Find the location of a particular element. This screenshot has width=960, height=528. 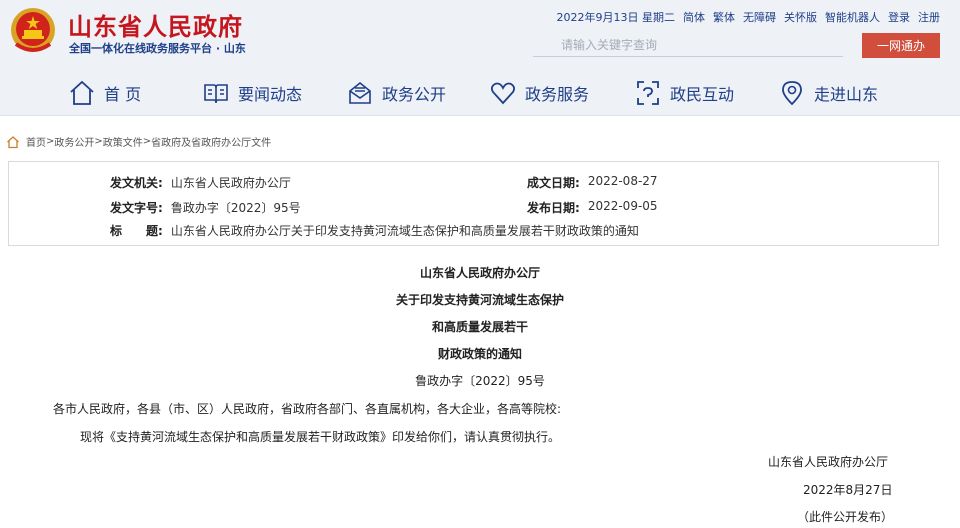

breadcrumb-home: 首页 is located at coordinates (36, 141).